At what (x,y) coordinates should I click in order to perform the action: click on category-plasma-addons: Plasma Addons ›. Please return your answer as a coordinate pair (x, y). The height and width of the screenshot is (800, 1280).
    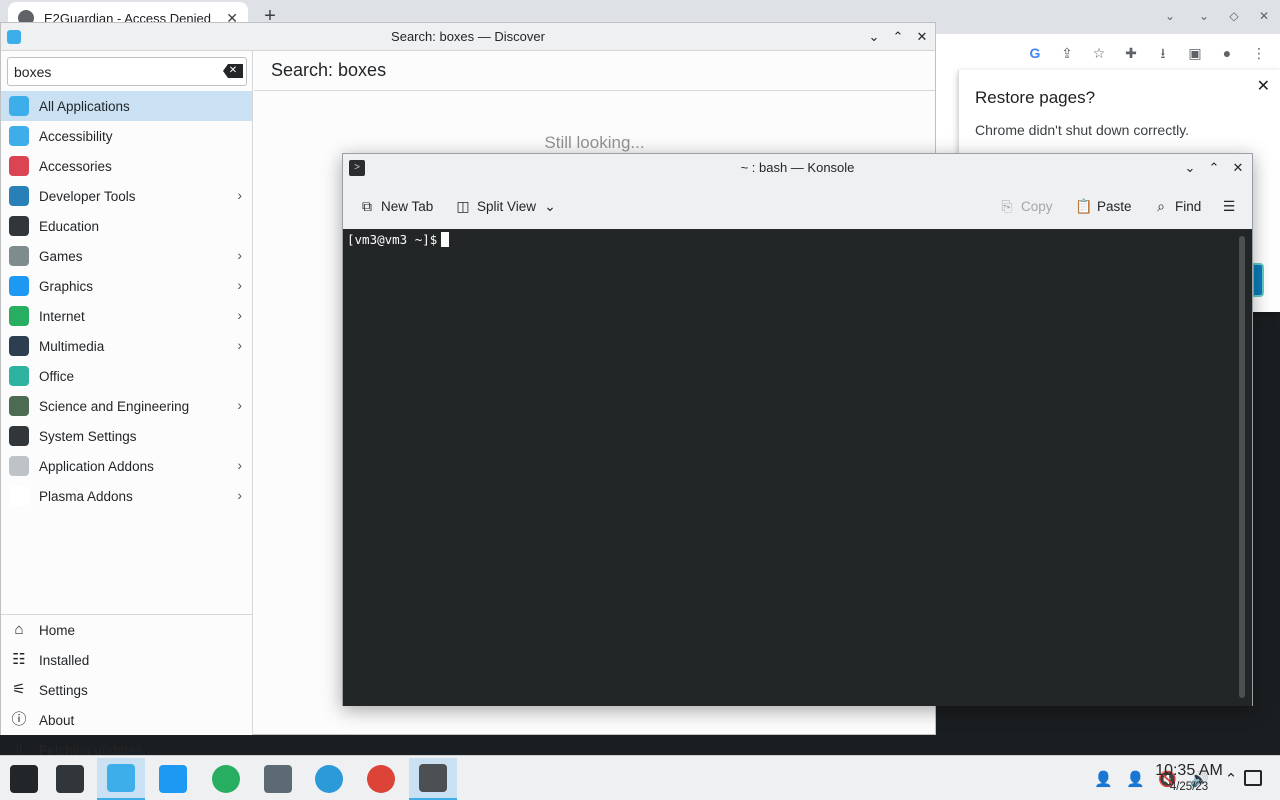
    Looking at the image, I should click on (126, 496).